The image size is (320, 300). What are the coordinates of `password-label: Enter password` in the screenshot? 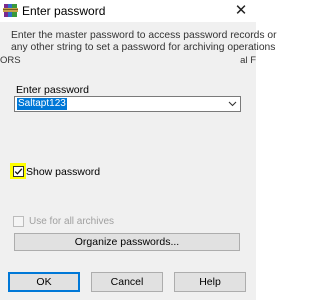 It's located at (52, 90).